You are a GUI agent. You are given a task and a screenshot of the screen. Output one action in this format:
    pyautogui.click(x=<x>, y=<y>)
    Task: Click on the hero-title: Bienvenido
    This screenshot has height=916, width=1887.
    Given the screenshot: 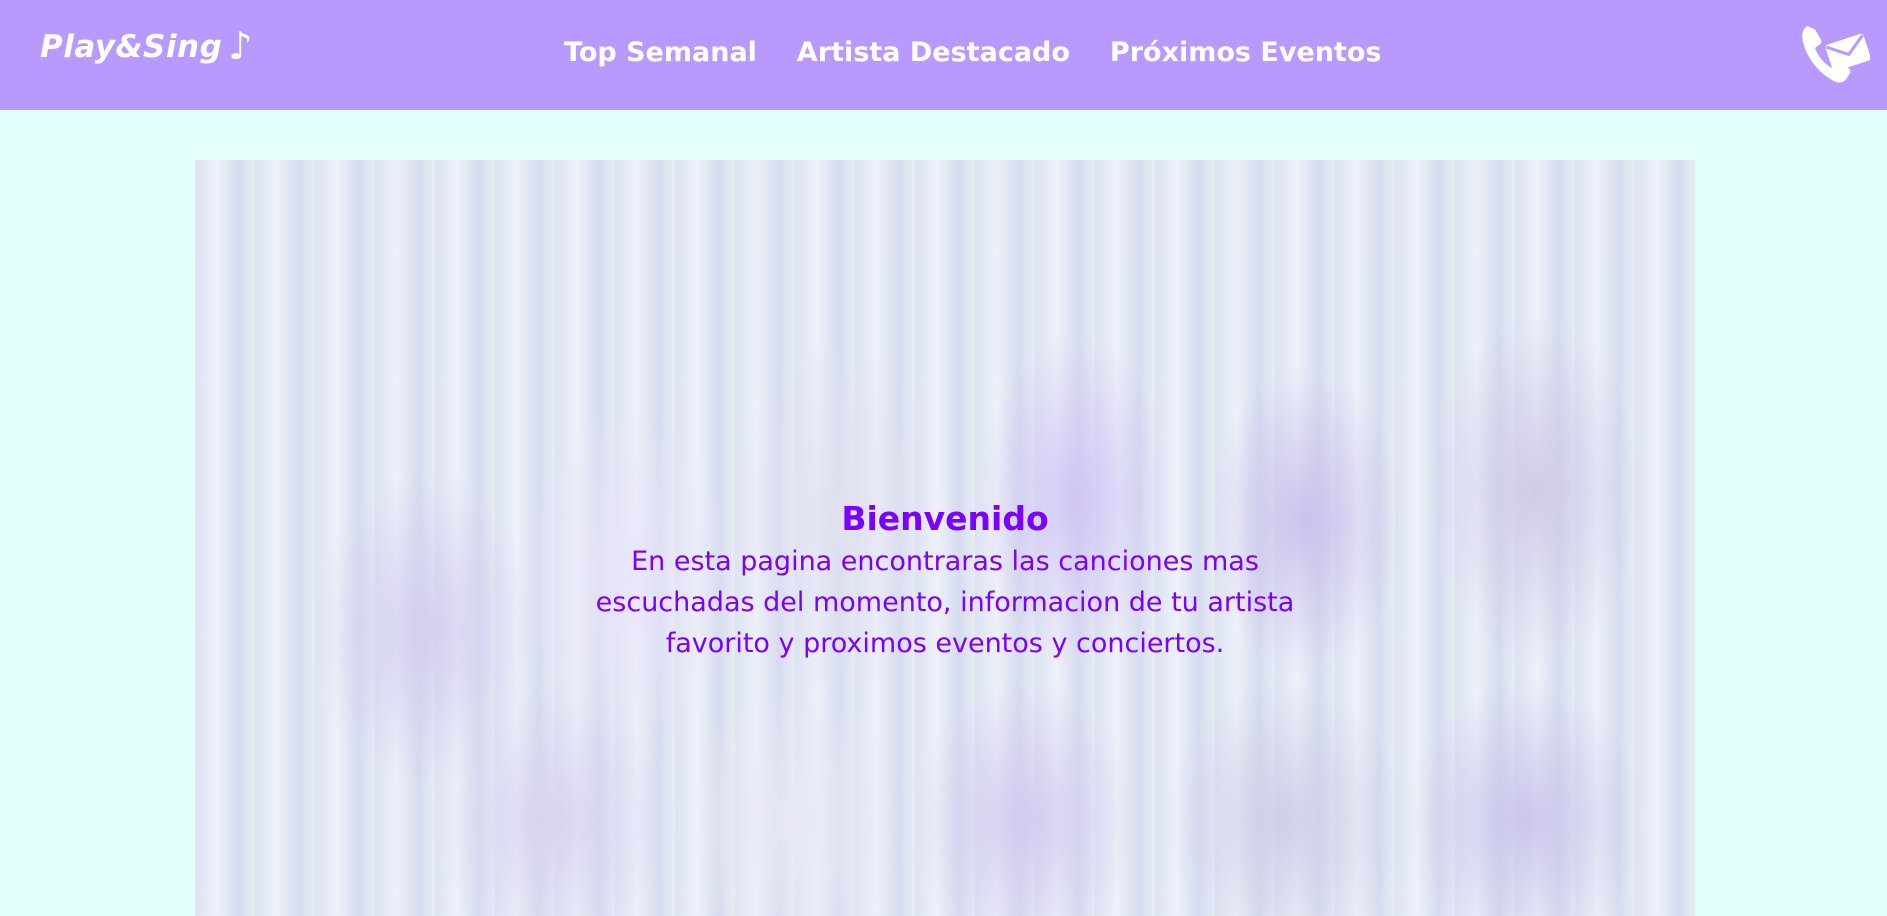 What is the action you would take?
    pyautogui.click(x=945, y=518)
    